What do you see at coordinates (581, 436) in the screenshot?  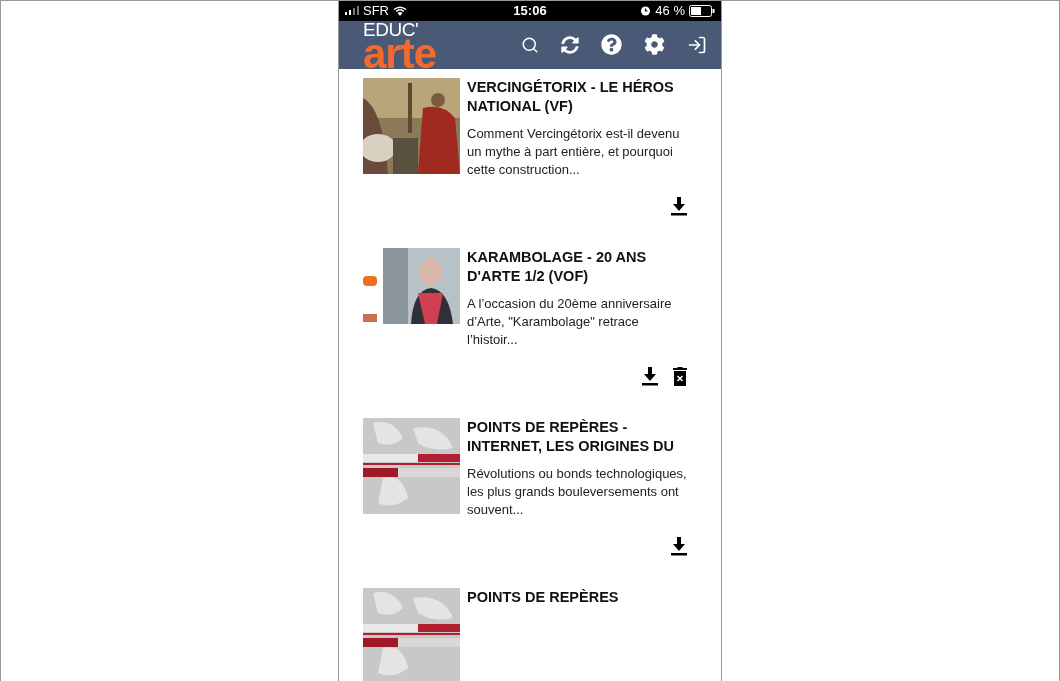 I see `video-title: POINTS DE REPÈRES - INTERNET, LES ORIGINES DU` at bounding box center [581, 436].